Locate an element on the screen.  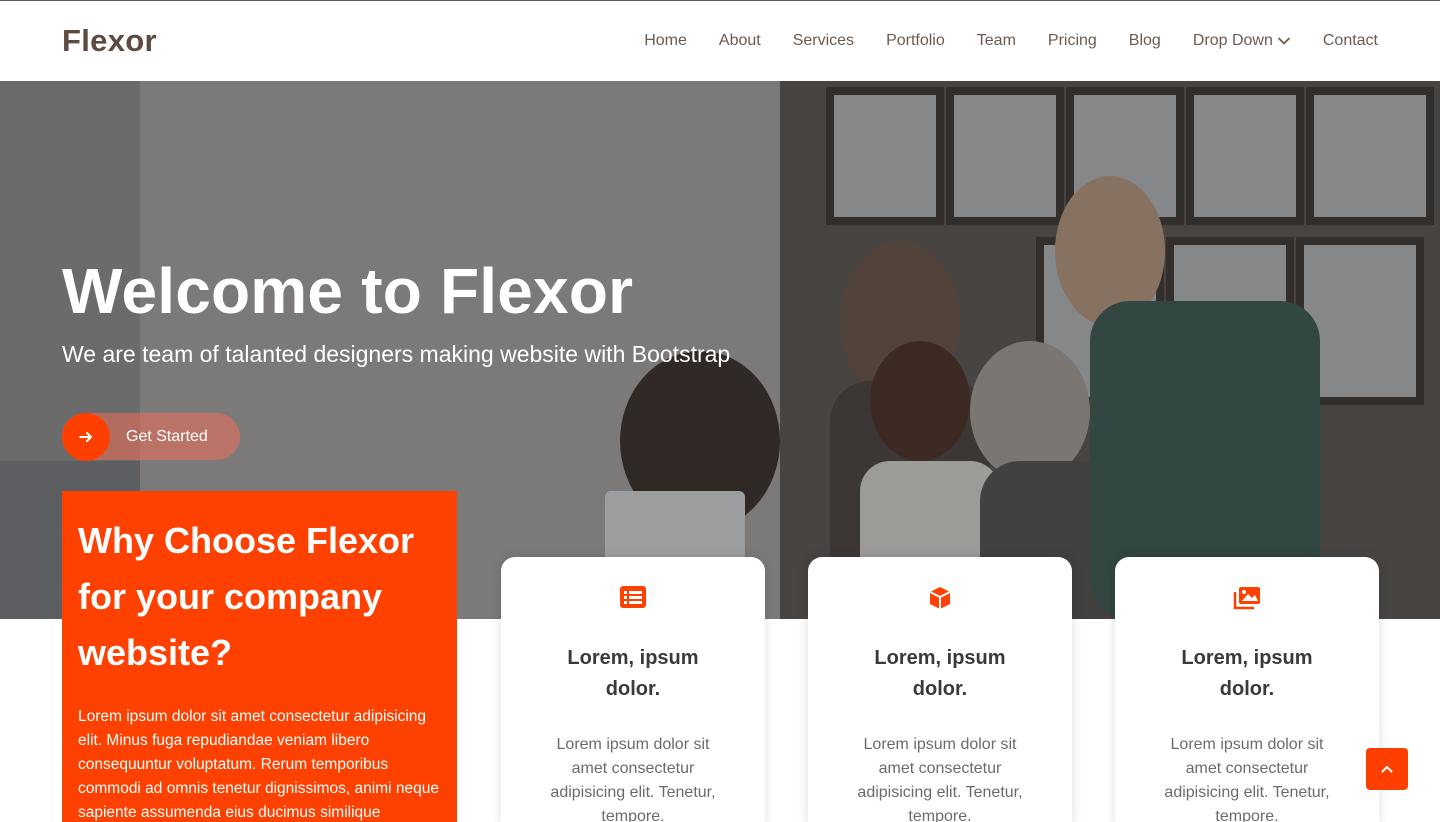
nav-item-team: Team is located at coordinates (996, 41).